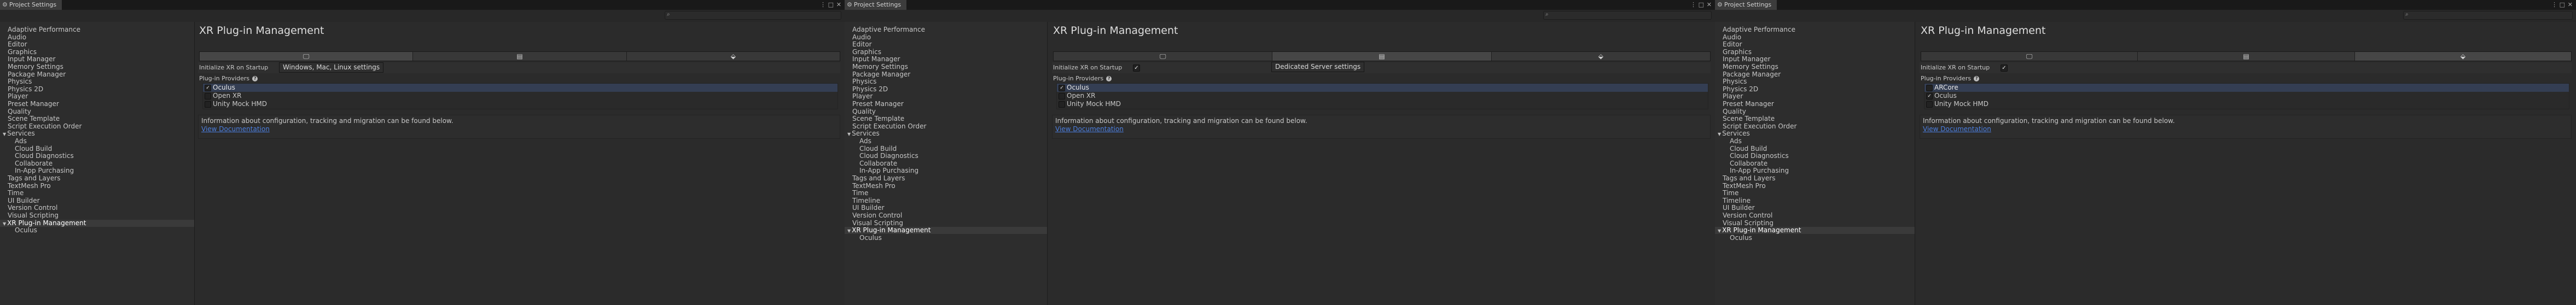 This screenshot has width=2576, height=305. Describe the element at coordinates (1136, 68) in the screenshot. I see `init-xr-checkbox: ✓` at that location.